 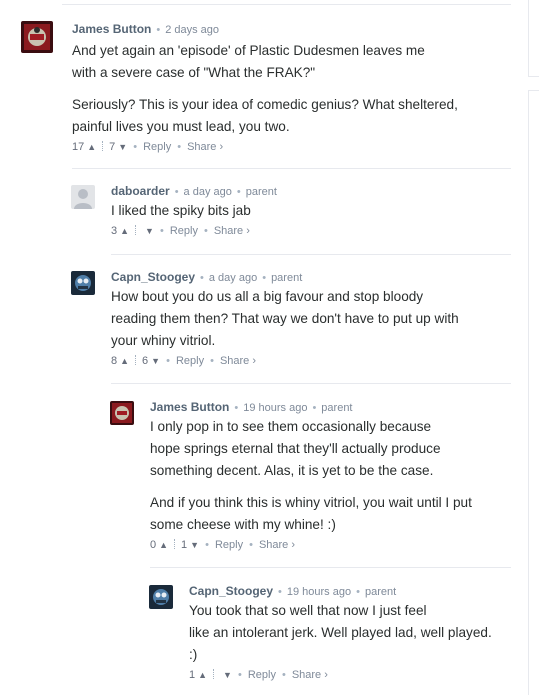 I want to click on comment-meta: Capn_Stoogey • 19 hours ago • parent, so click(x=293, y=591).